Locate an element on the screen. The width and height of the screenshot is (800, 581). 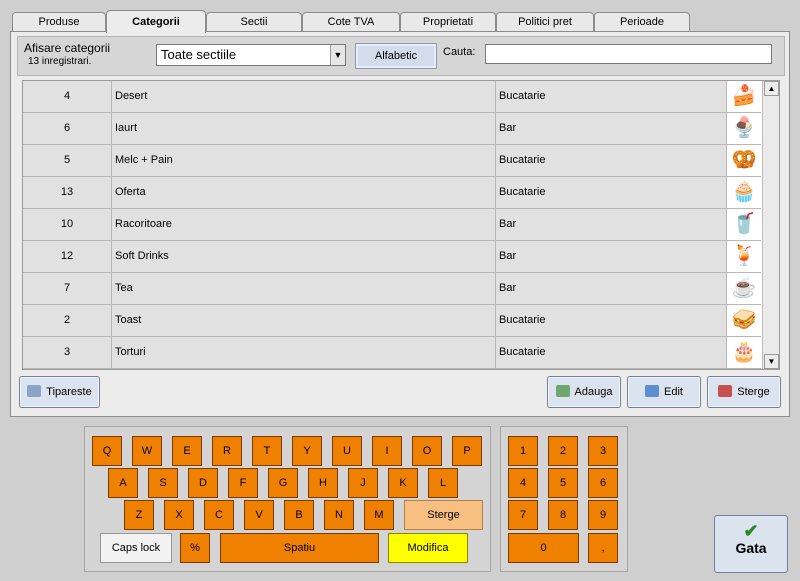
tab-produse: Produse is located at coordinates (59, 22).